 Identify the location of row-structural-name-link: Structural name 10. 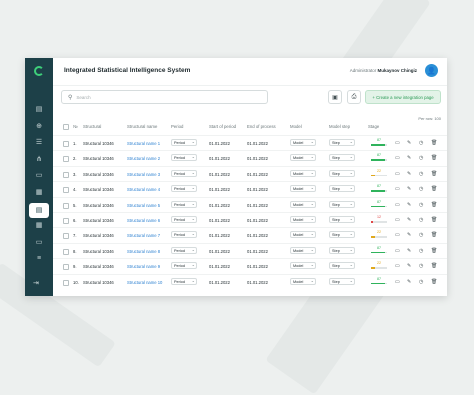
(144, 282).